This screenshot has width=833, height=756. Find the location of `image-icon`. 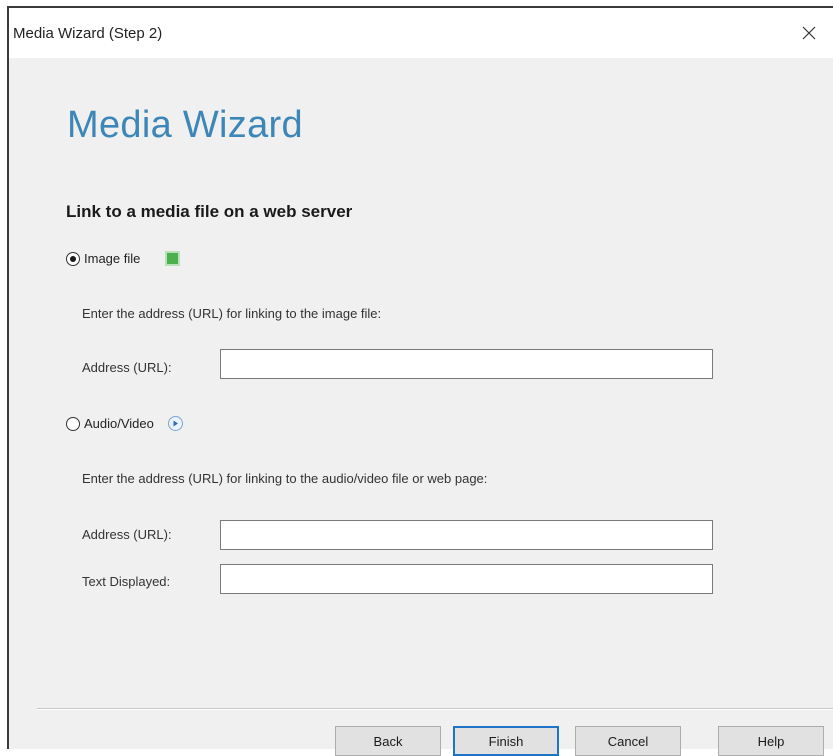

image-icon is located at coordinates (173, 258).